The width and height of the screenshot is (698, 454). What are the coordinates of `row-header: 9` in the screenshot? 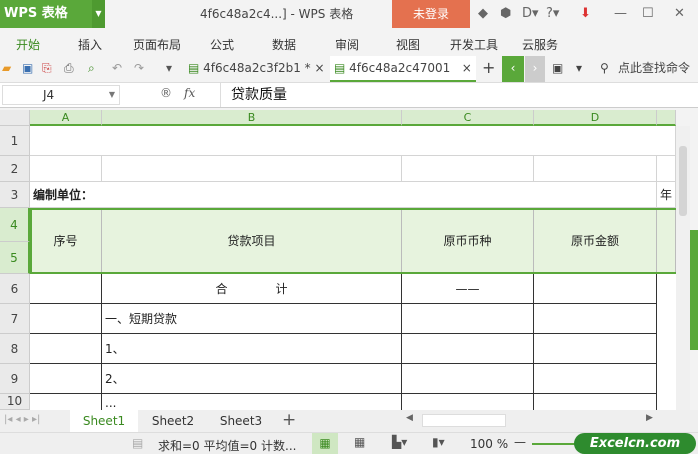 It's located at (15, 379).